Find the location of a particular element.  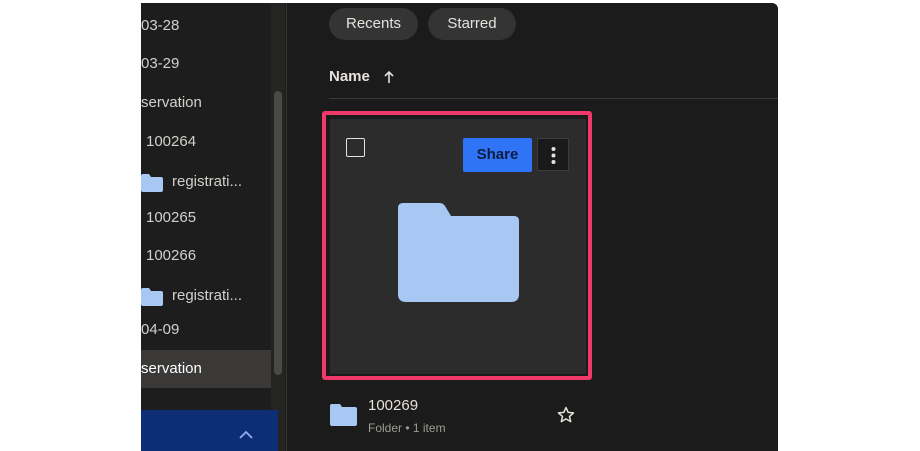

sidebar-item: 04-09 is located at coordinates (206, 330).